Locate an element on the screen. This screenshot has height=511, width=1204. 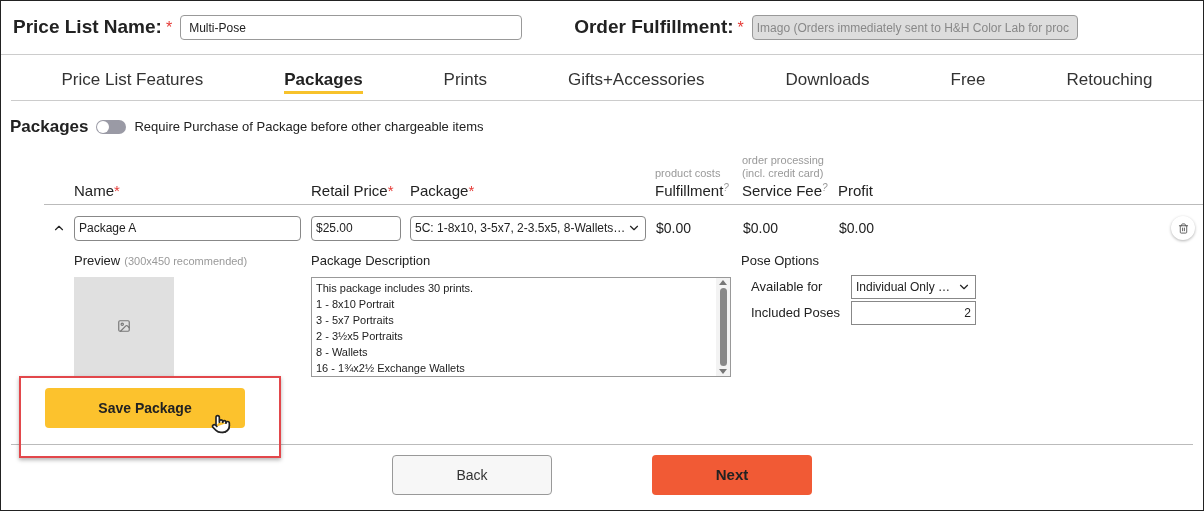
package-name-field: Package A is located at coordinates (187, 228).